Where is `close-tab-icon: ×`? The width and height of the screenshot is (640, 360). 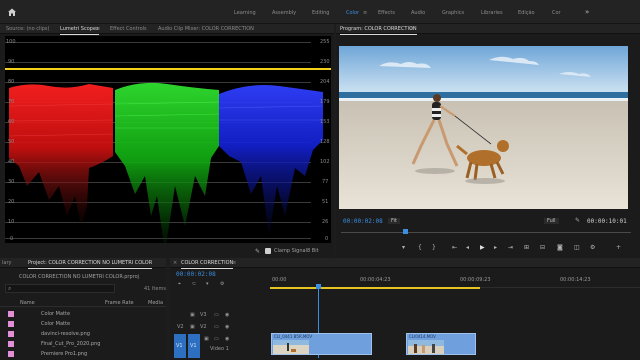 close-tab-icon: × is located at coordinates (175, 263).